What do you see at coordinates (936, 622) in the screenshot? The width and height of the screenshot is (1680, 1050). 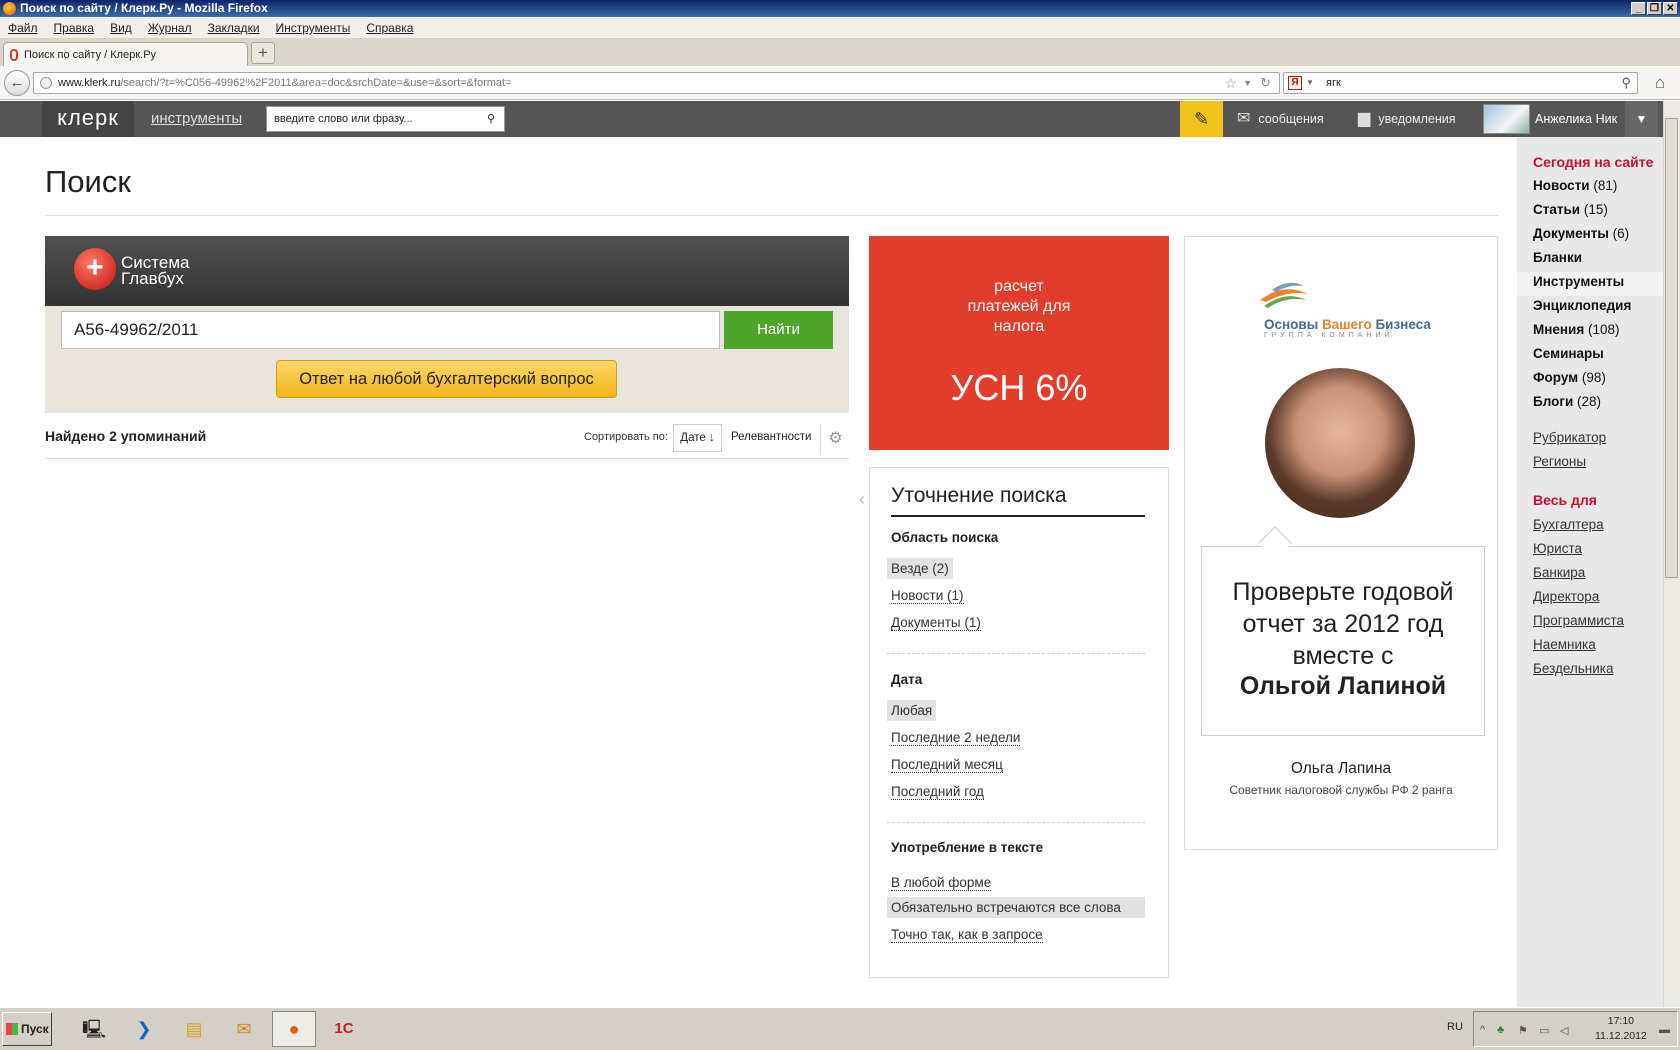 I see `filter-area-documents: Документы (1)` at bounding box center [936, 622].